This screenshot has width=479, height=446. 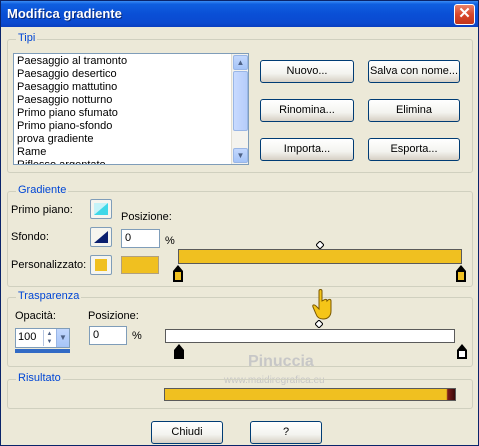 I want to click on hand-cursor-icon, so click(x=323, y=306).